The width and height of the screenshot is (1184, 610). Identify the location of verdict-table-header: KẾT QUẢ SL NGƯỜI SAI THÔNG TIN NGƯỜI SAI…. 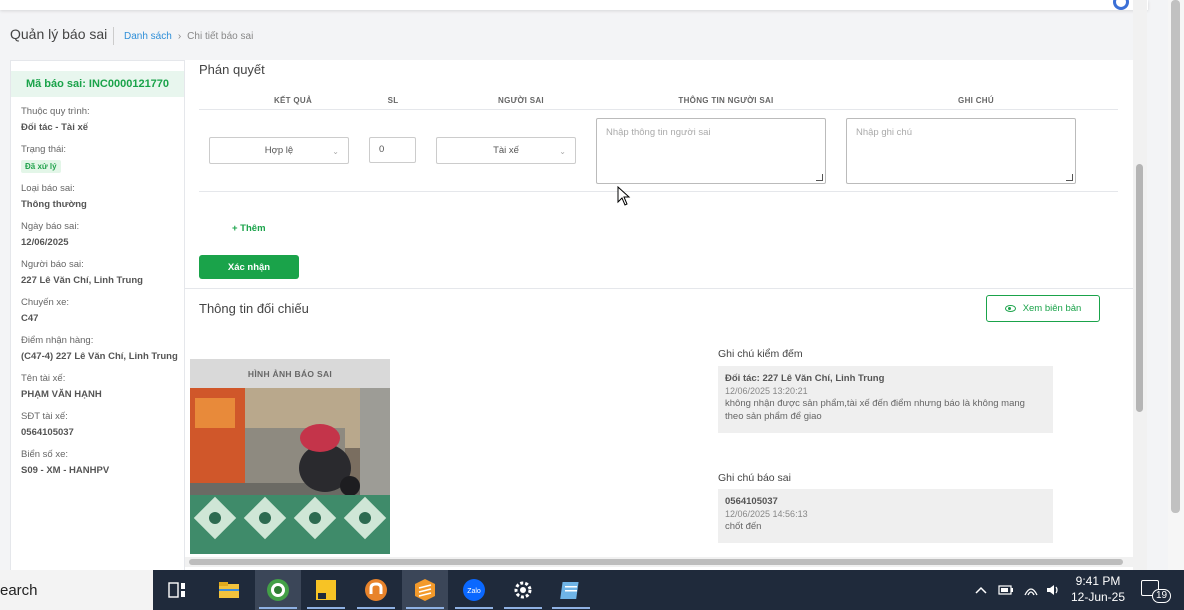
(658, 103).